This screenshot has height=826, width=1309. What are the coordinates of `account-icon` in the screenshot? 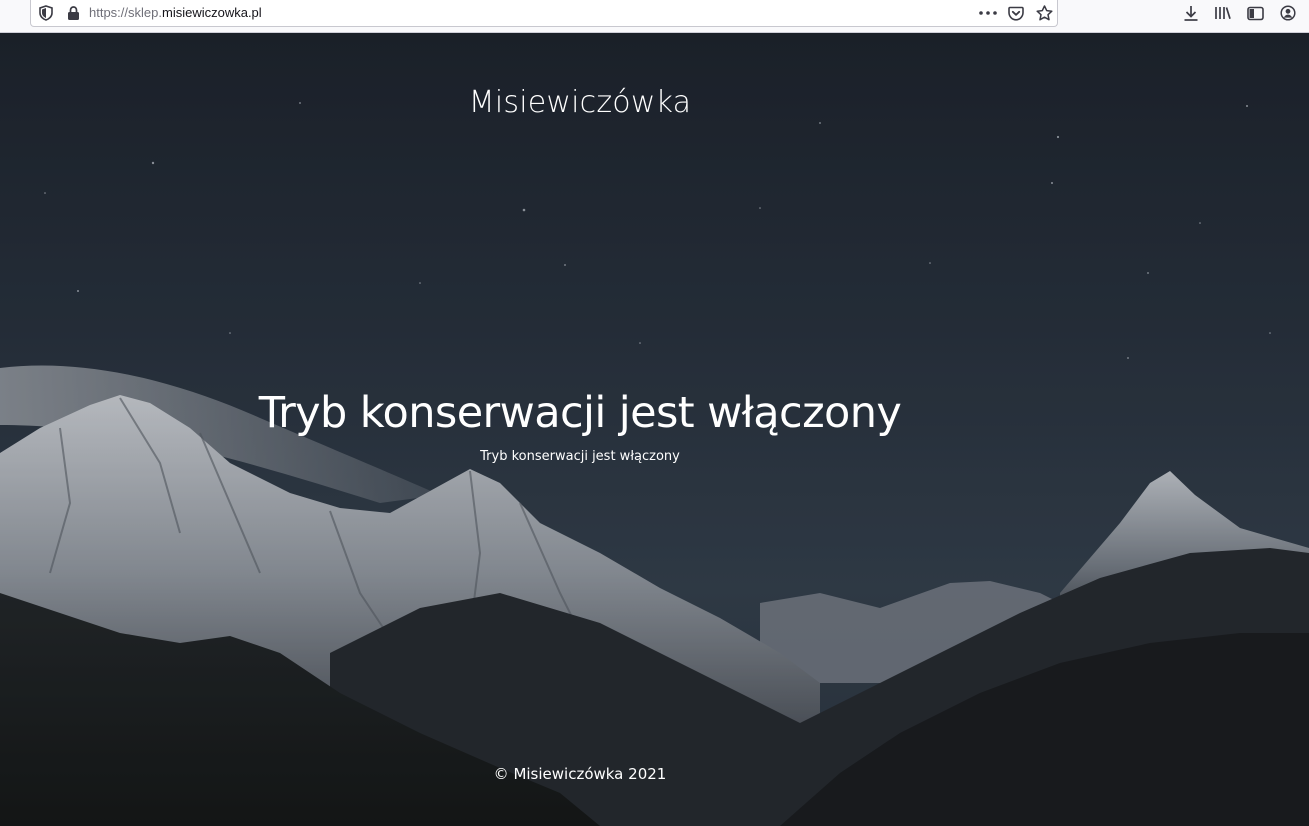 It's located at (1288, 13).